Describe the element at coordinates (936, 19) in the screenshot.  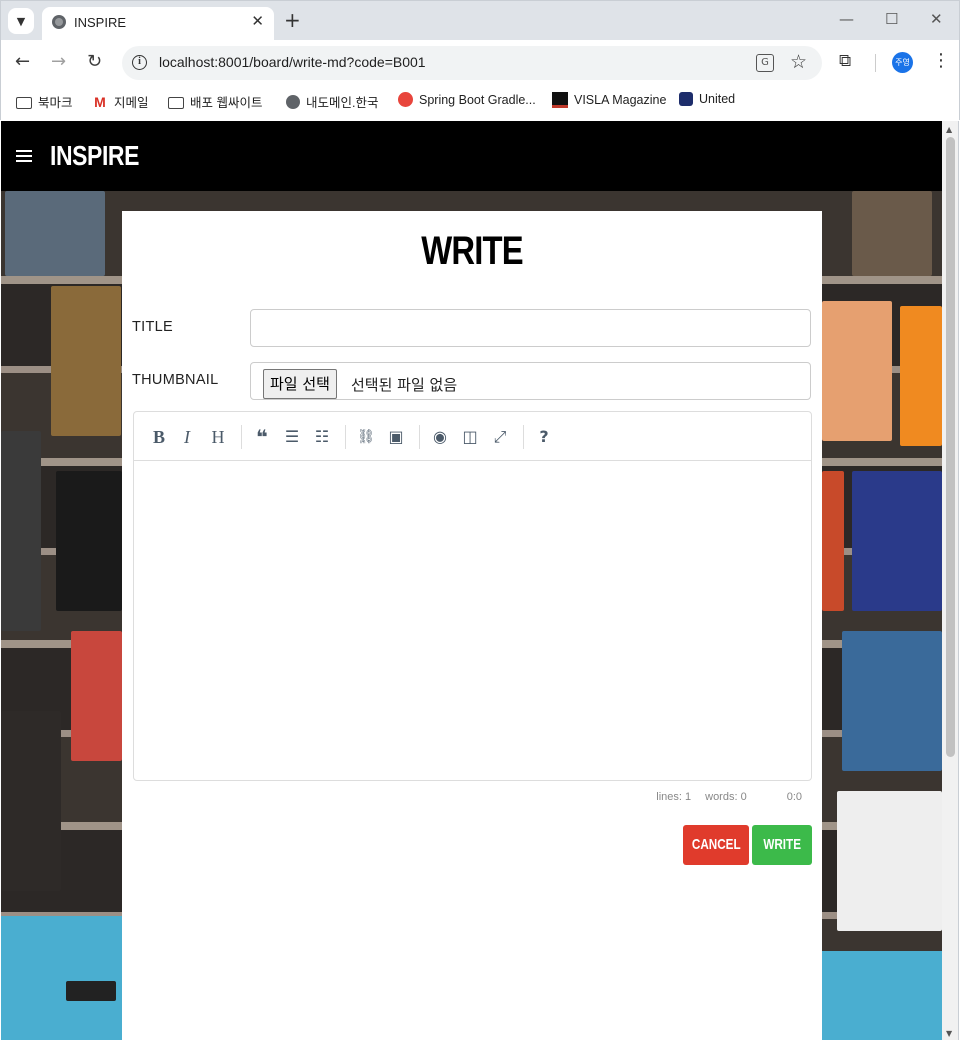
I see `window-close-icon: ✕` at that location.